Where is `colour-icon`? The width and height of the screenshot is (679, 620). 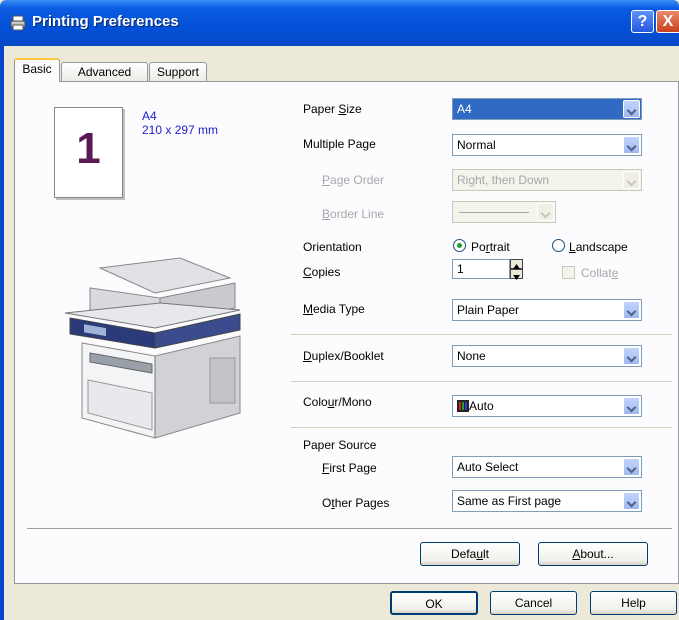
colour-icon is located at coordinates (463, 406).